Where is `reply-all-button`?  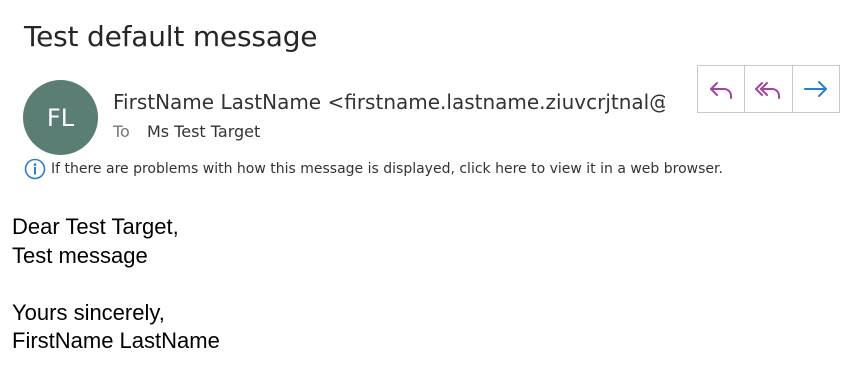
reply-all-button is located at coordinates (767, 89).